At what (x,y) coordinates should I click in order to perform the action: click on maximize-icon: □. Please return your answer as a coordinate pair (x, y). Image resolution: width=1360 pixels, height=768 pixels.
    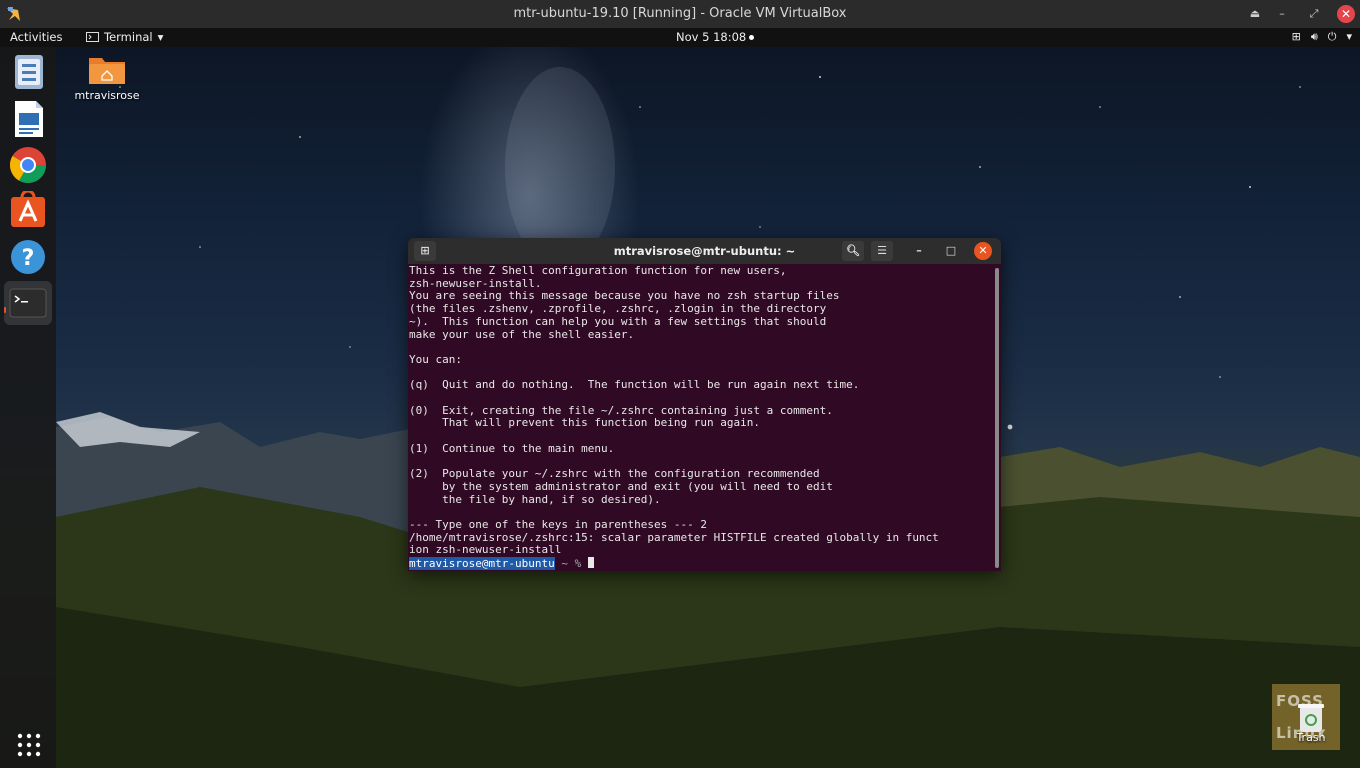
    Looking at the image, I should click on (951, 251).